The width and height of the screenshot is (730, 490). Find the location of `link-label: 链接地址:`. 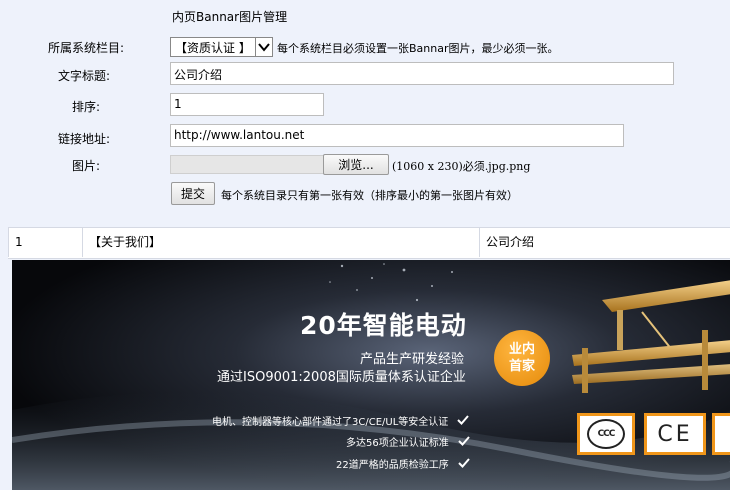

link-label: 链接地址: is located at coordinates (83, 139).